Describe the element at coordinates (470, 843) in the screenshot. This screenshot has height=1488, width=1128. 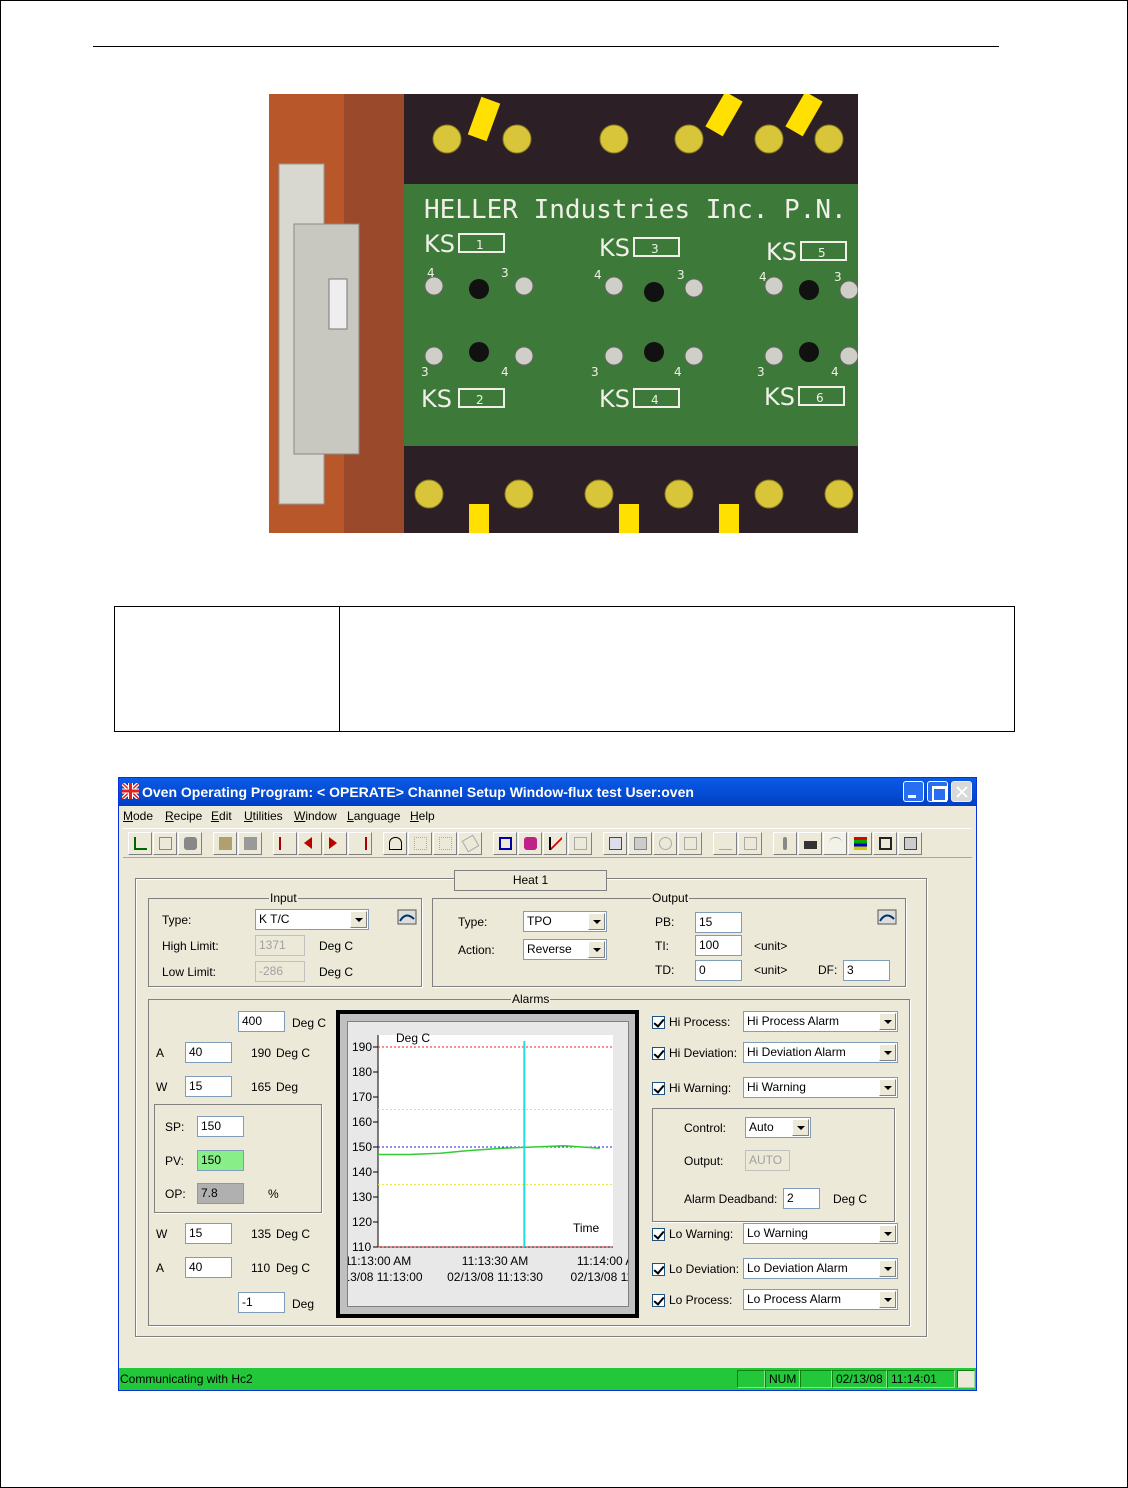
I see `eraser-button` at that location.